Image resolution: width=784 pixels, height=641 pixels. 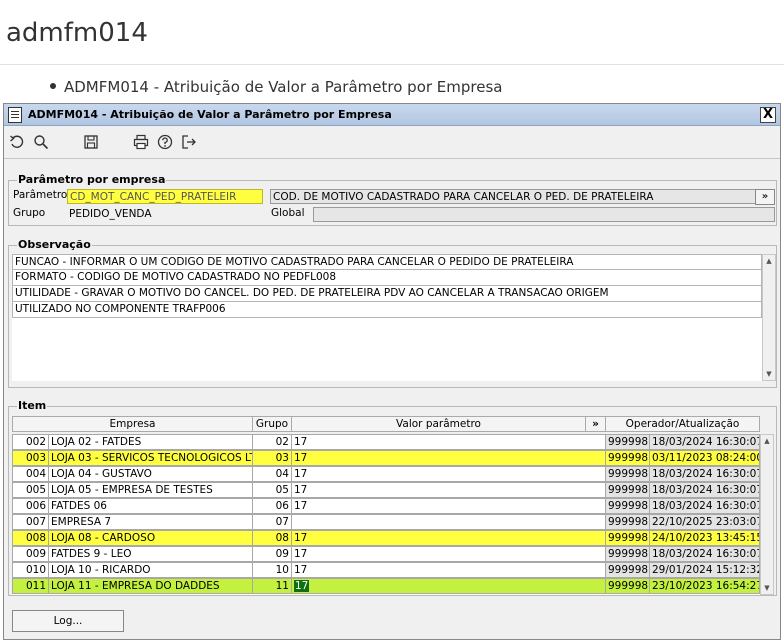 What do you see at coordinates (272, 474) in the screenshot?
I see `cell-grupo: 04` at bounding box center [272, 474].